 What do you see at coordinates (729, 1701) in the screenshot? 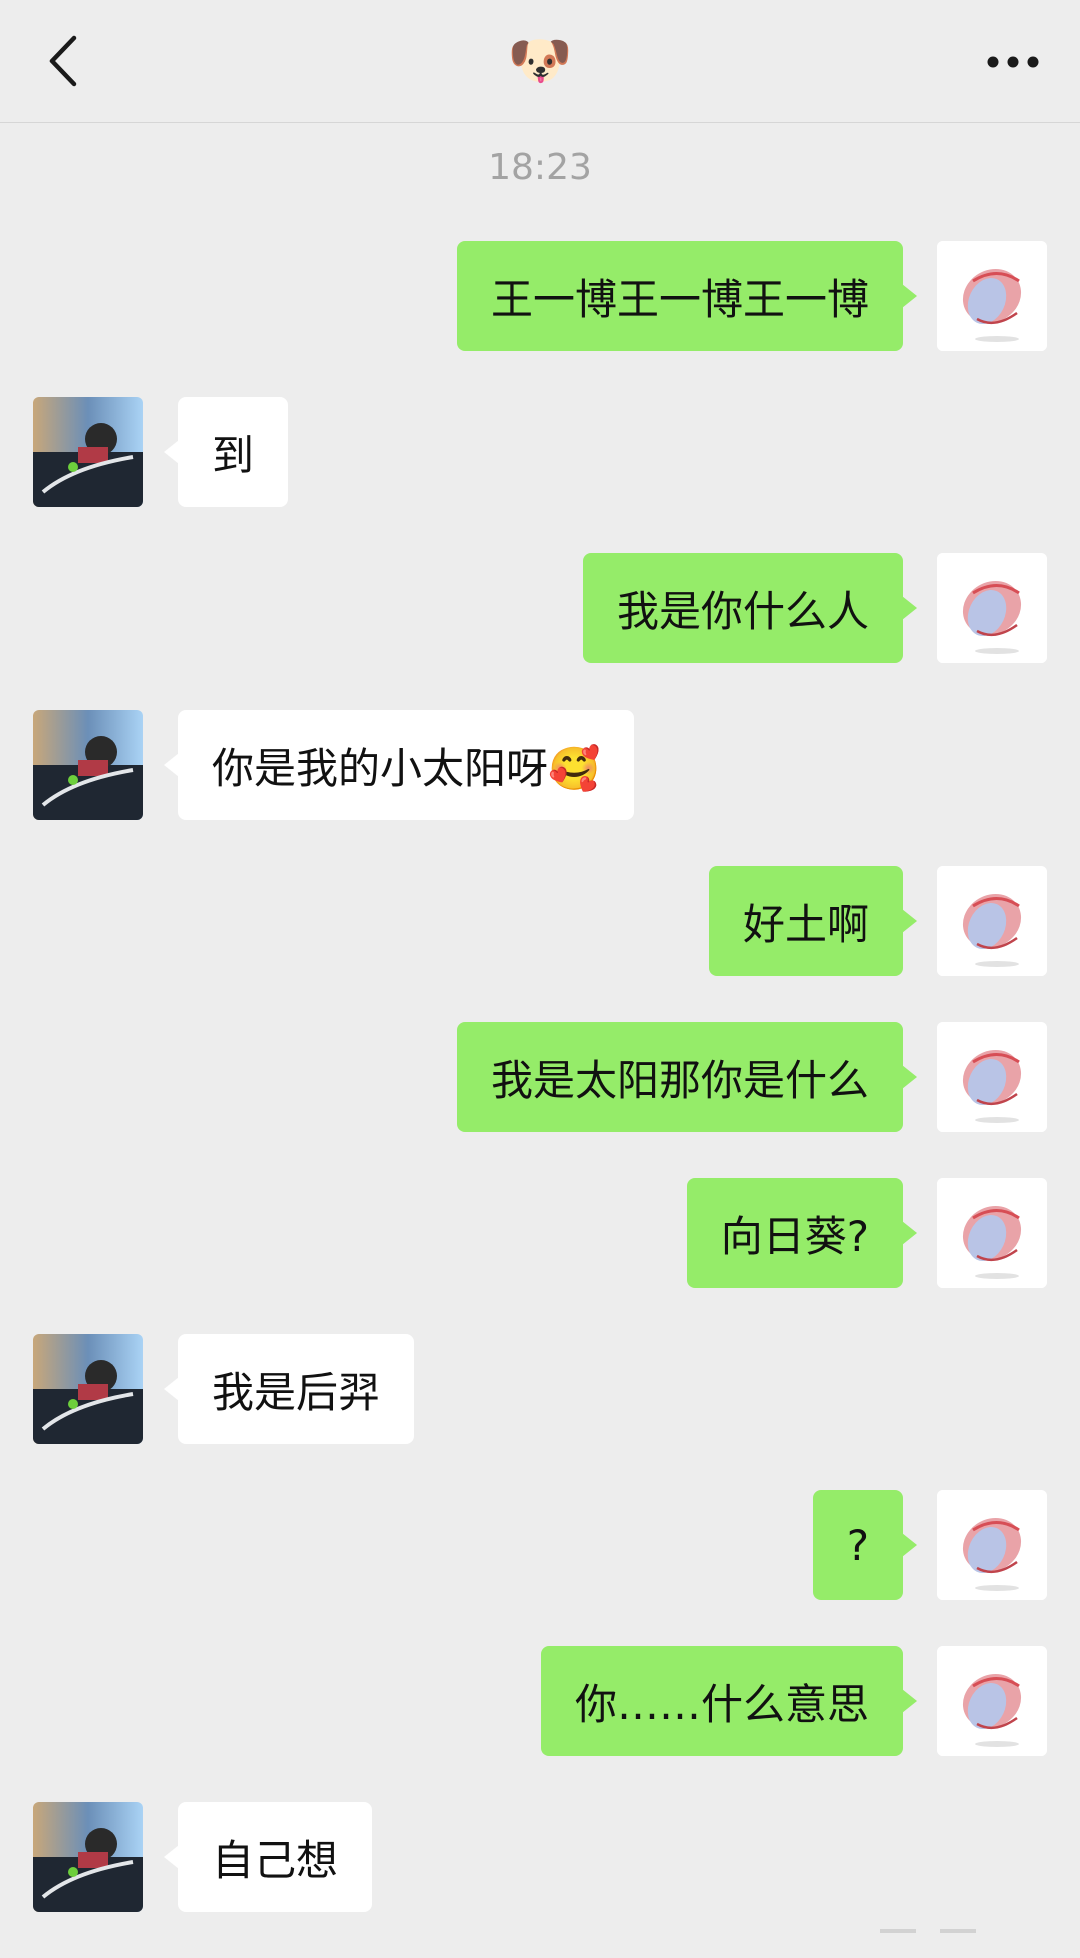
I see `sent-message-bubble: 你……什么意思` at bounding box center [729, 1701].